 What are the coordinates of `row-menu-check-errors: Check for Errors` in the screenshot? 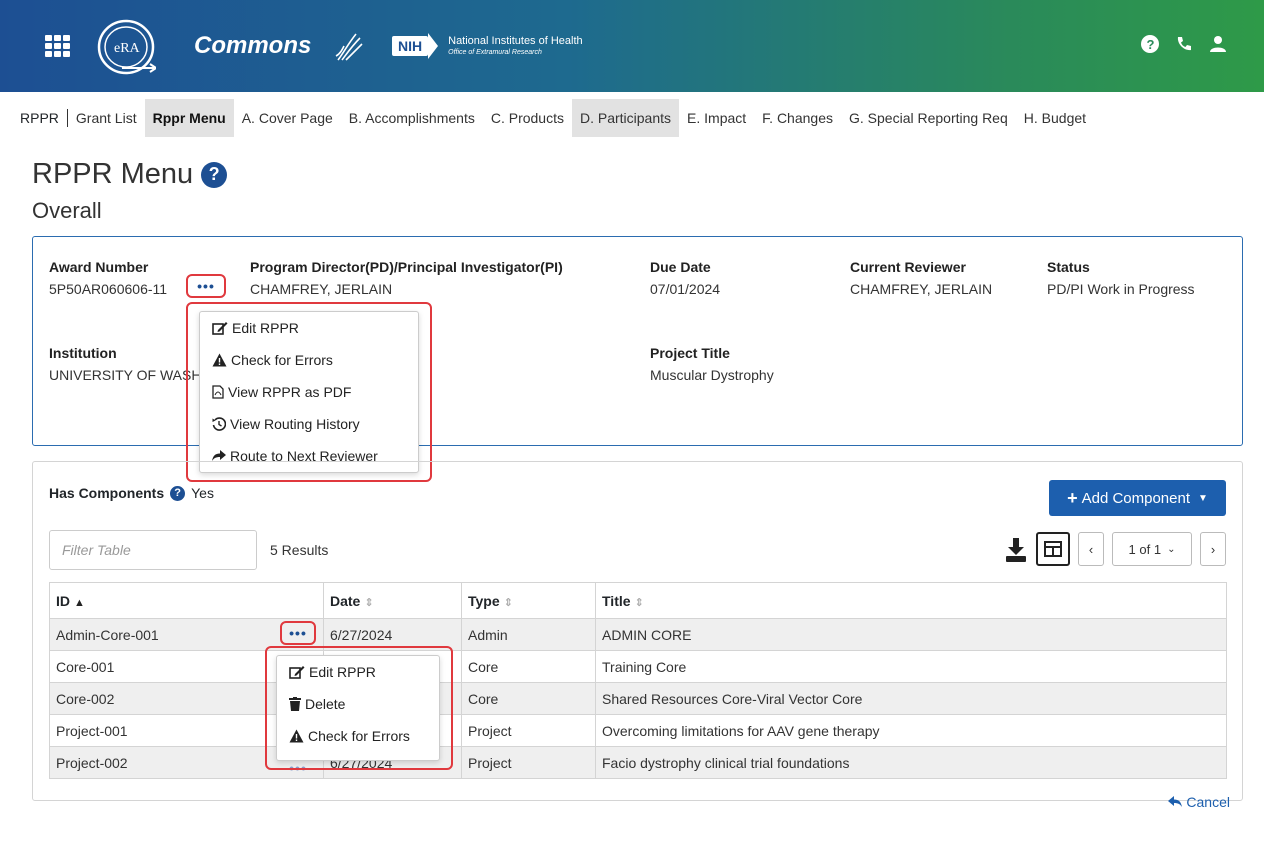 It's located at (358, 736).